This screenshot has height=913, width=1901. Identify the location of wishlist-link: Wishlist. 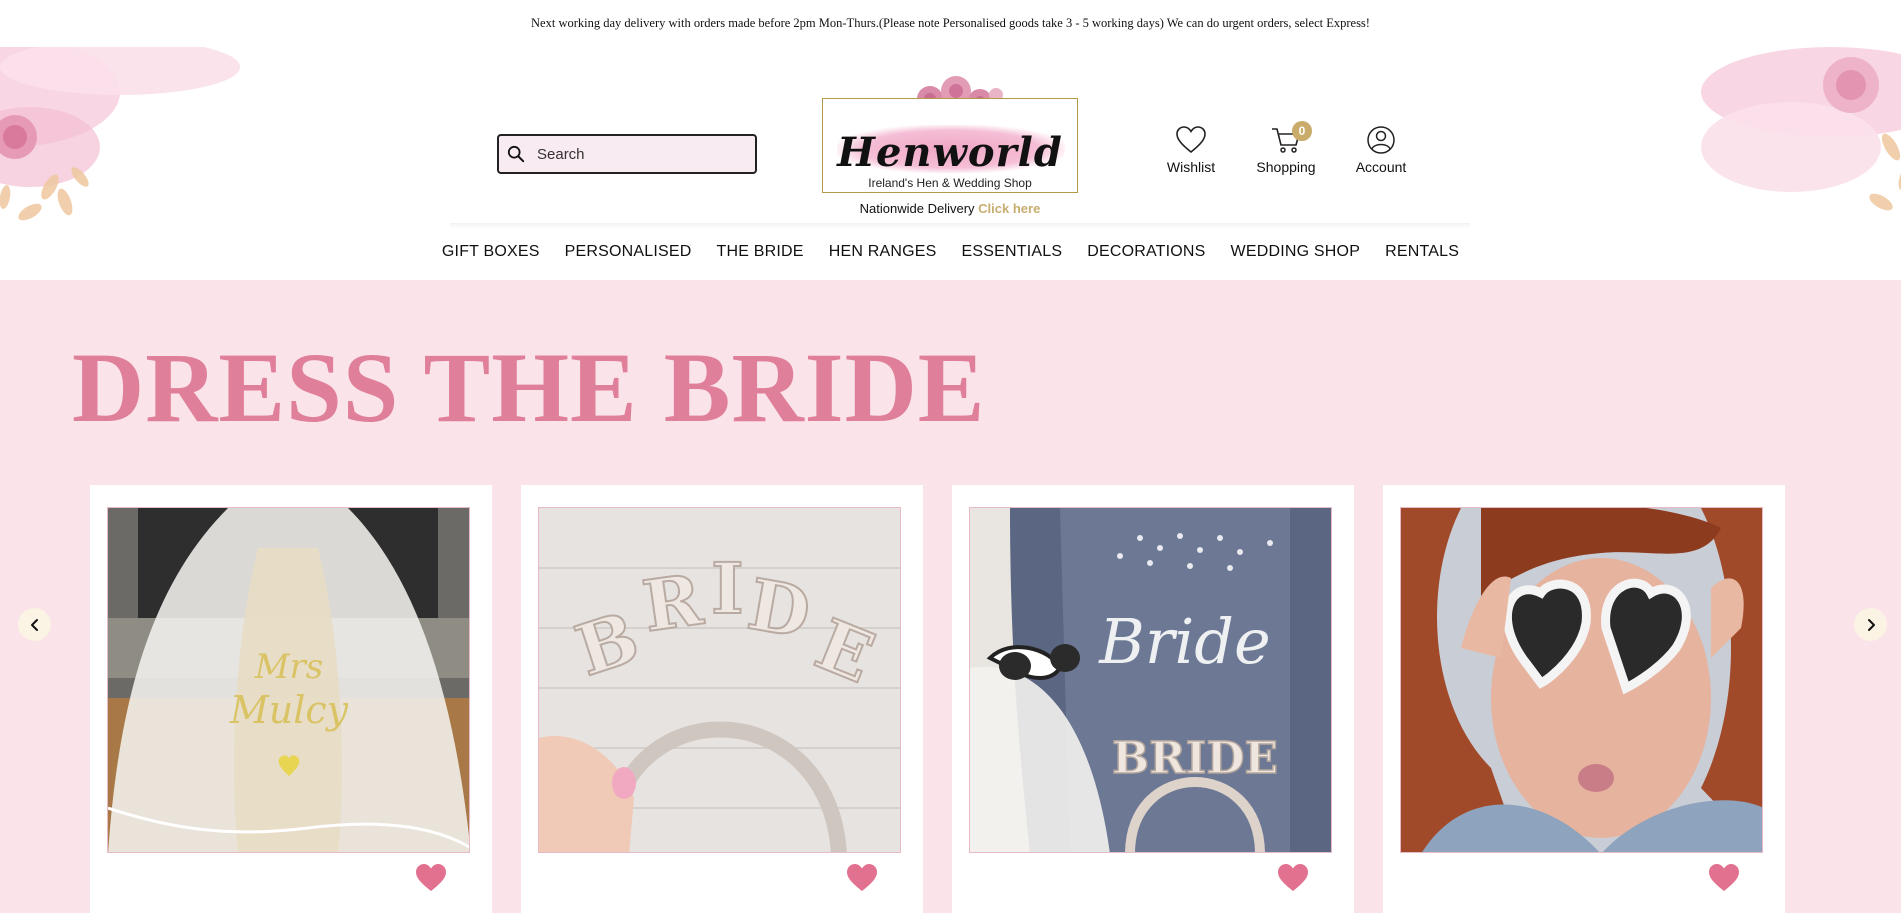
(1191, 150).